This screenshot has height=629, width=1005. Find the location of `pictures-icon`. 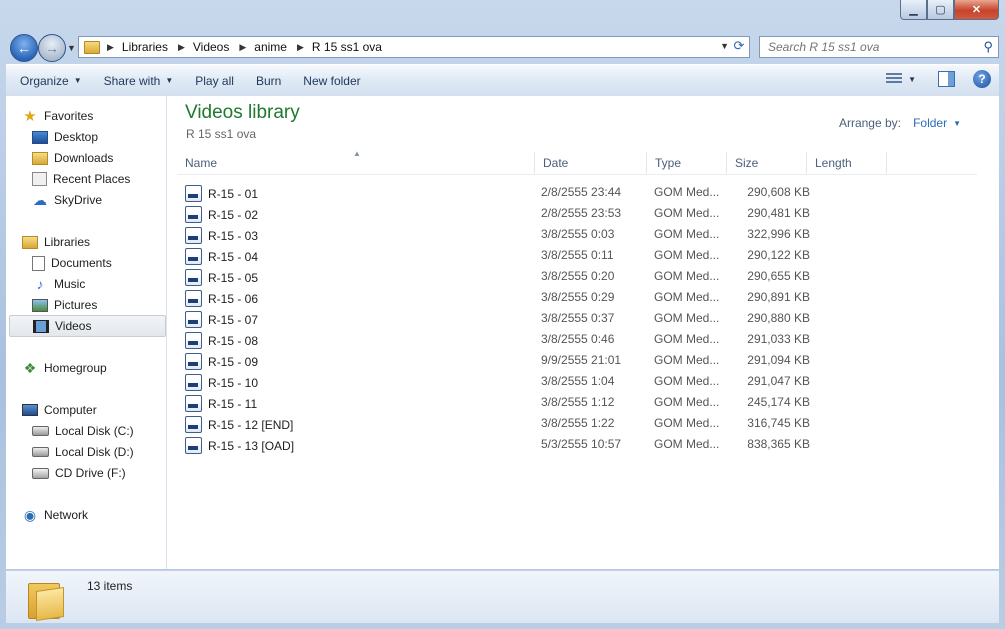

pictures-icon is located at coordinates (40, 305).